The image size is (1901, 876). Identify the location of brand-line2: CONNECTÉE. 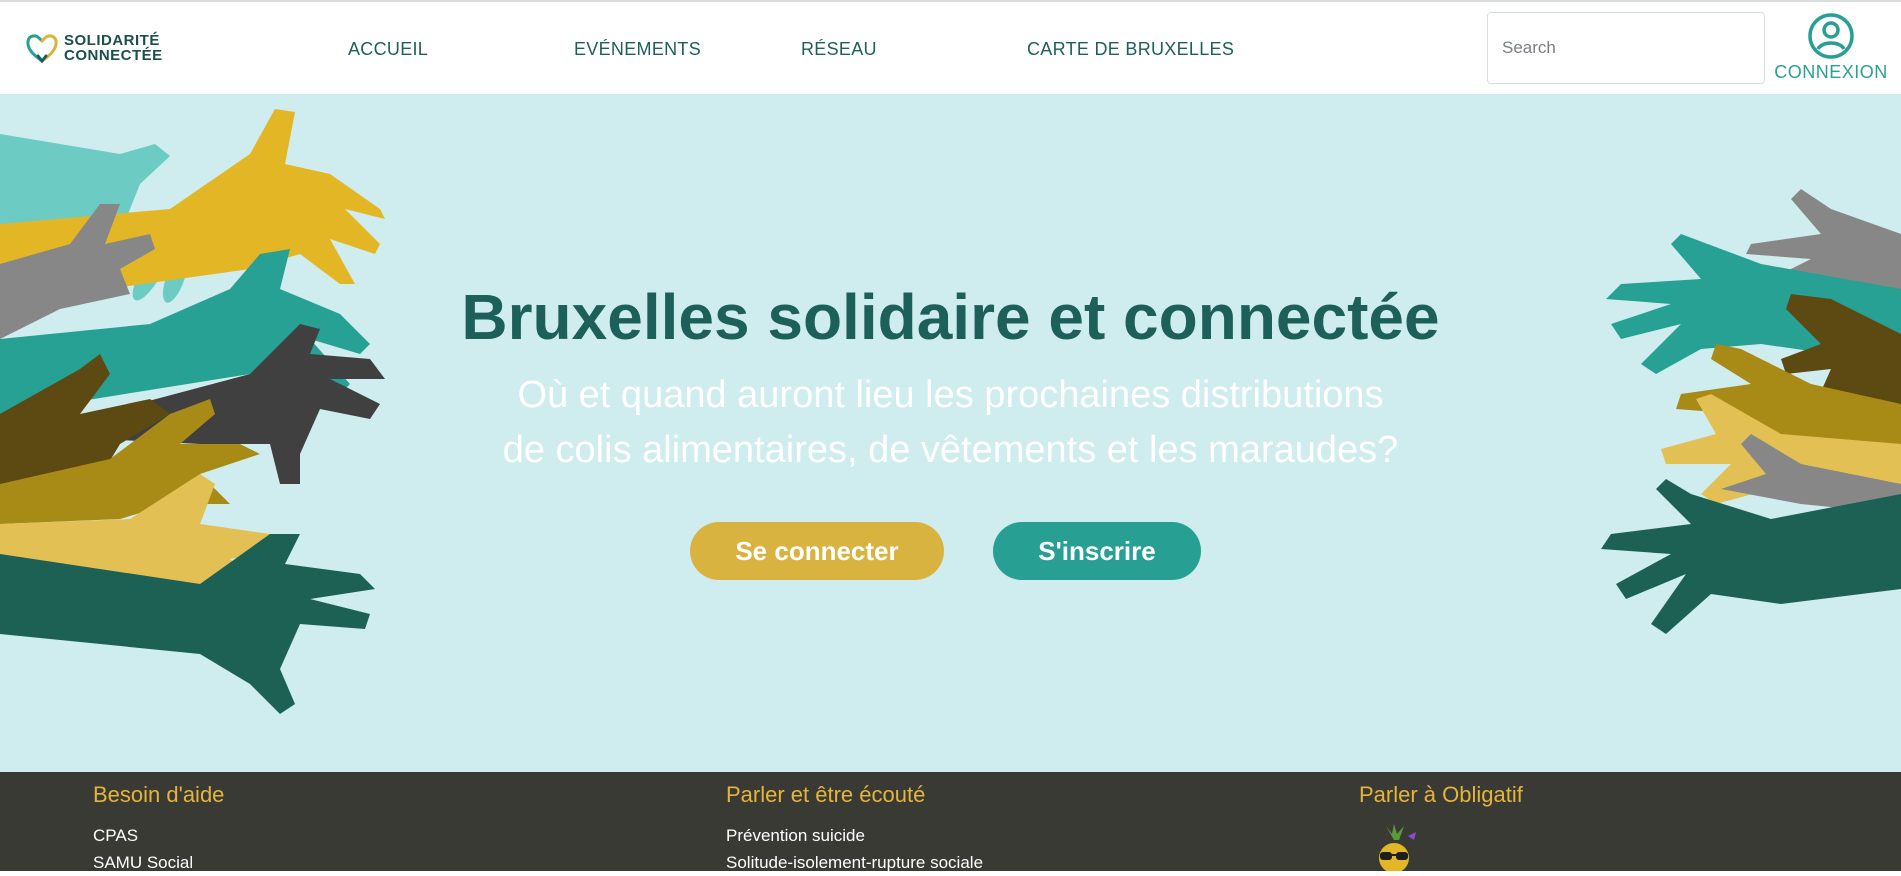
(113, 55).